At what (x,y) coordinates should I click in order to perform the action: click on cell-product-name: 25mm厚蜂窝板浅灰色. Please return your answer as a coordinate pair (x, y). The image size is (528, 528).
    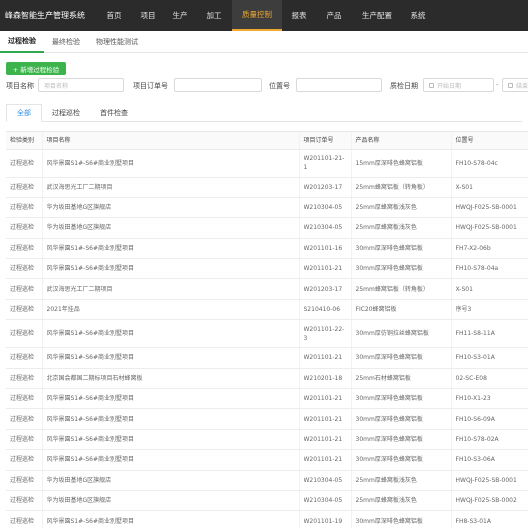
    Looking at the image, I should click on (401, 228).